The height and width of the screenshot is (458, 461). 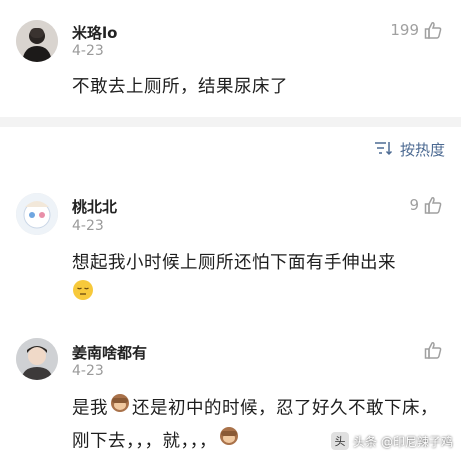 I want to click on sort-label: 按热度, so click(x=422, y=150).